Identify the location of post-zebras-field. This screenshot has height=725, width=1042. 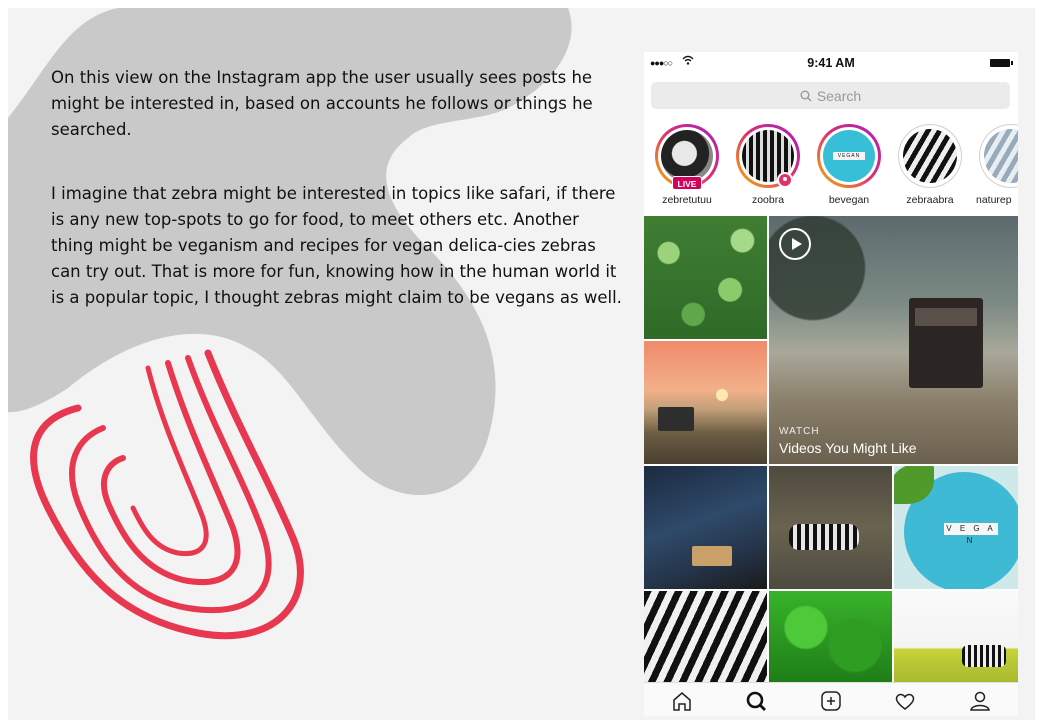
(956, 636).